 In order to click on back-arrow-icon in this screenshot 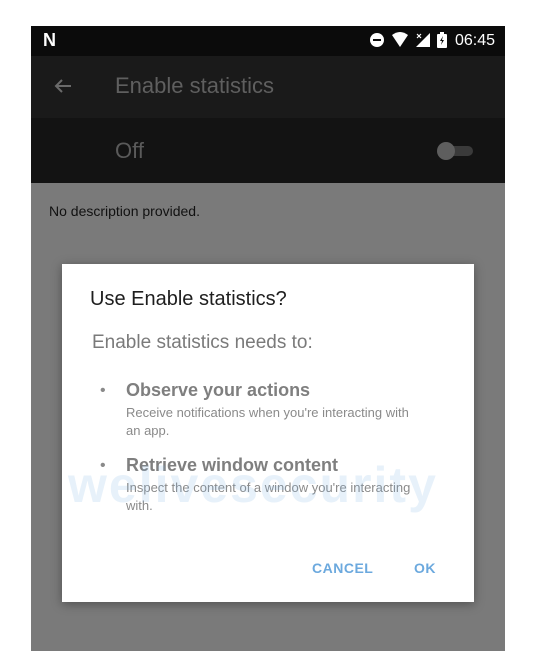, I will do `click(63, 86)`.